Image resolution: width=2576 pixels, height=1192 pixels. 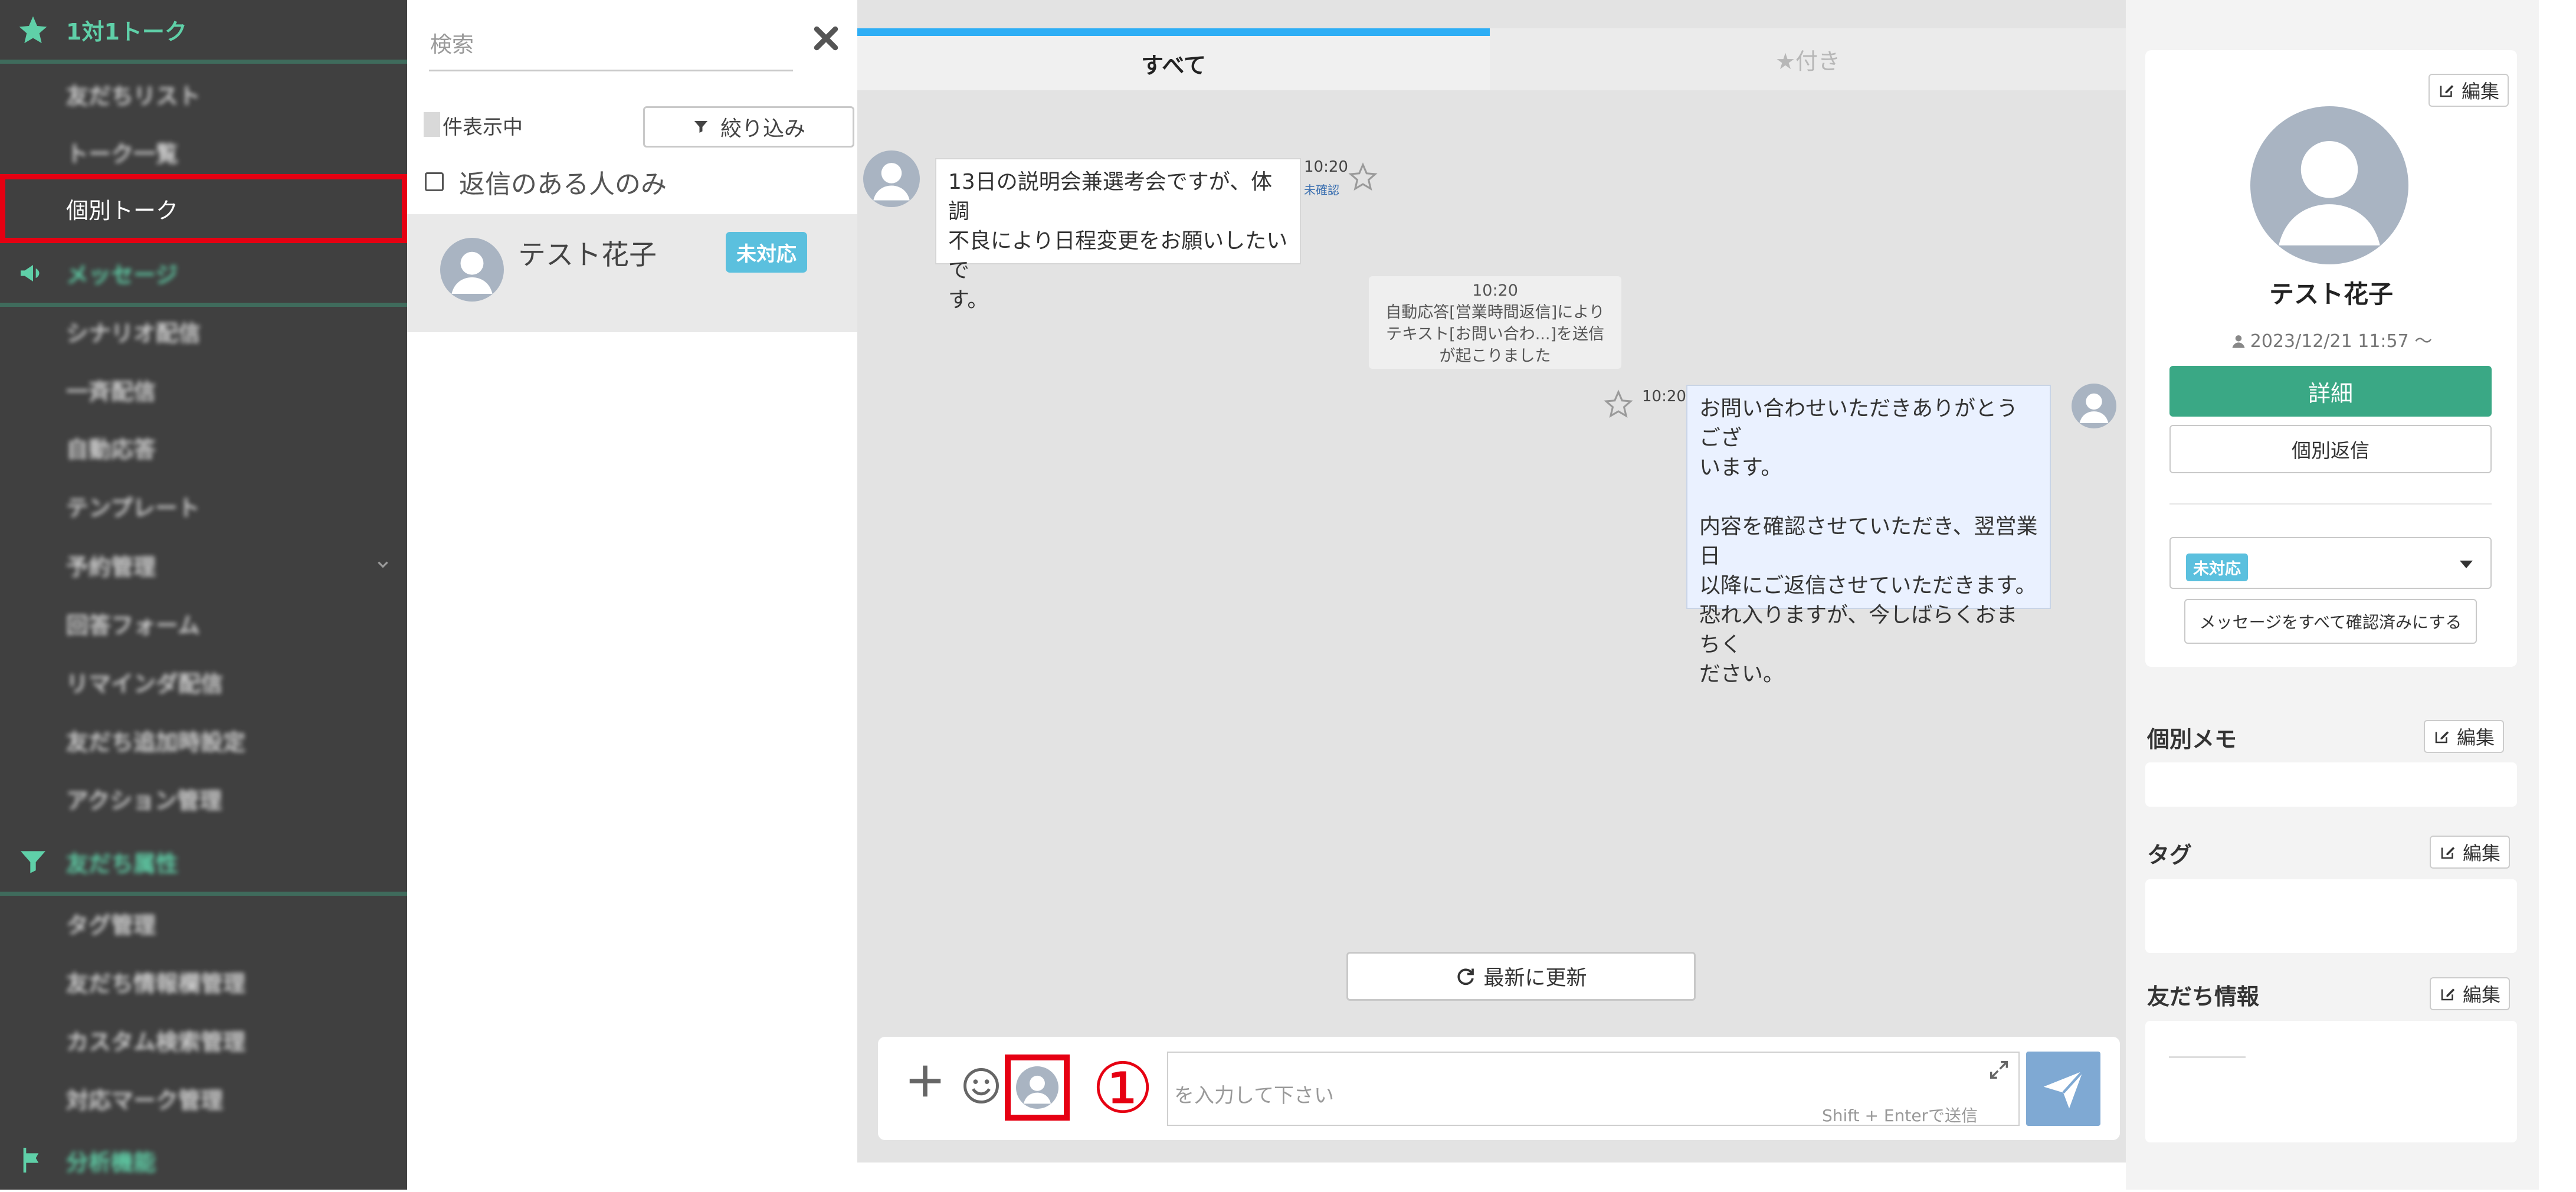 I want to click on memo-box, so click(x=2331, y=784).